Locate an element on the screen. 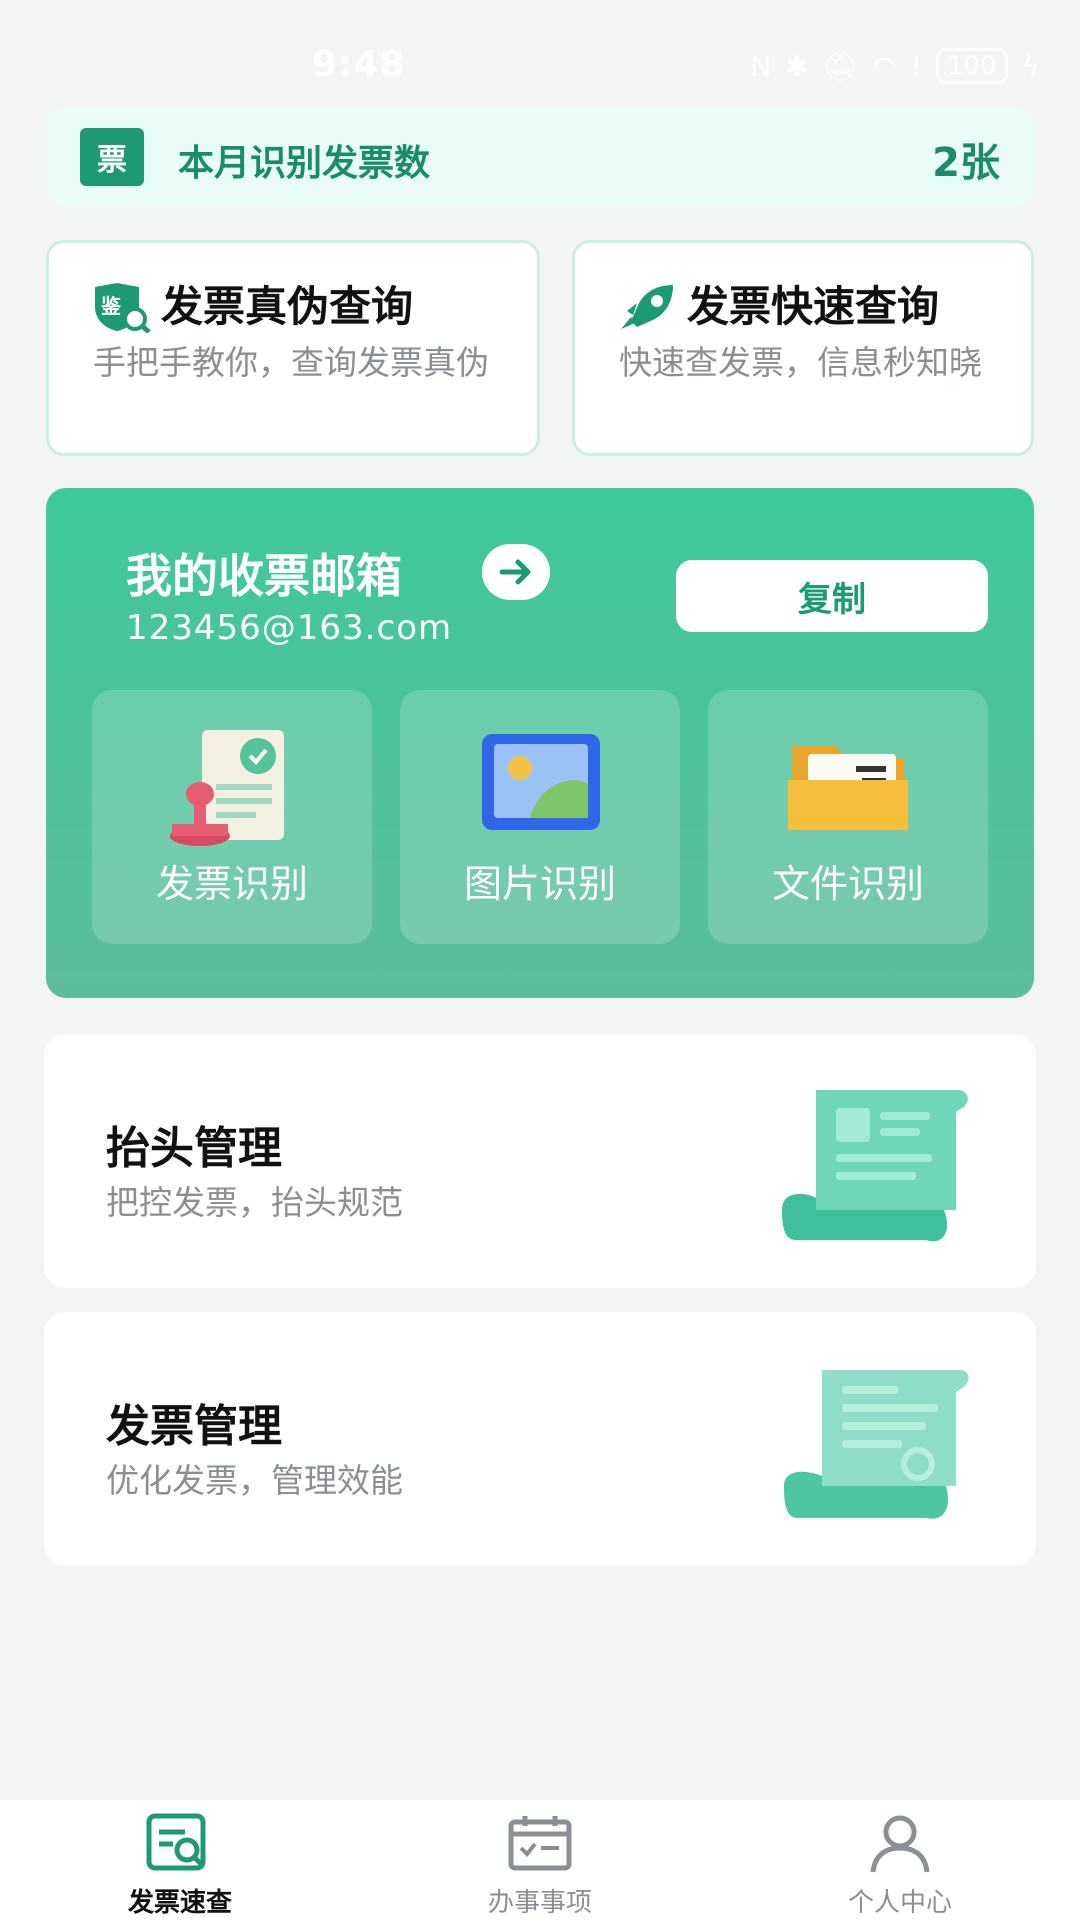 Image resolution: width=1080 pixels, height=1920 pixels. verify-invoice-card: 鉴 发票真伪查询 手把手教你，查询发票真伪 is located at coordinates (293, 348).